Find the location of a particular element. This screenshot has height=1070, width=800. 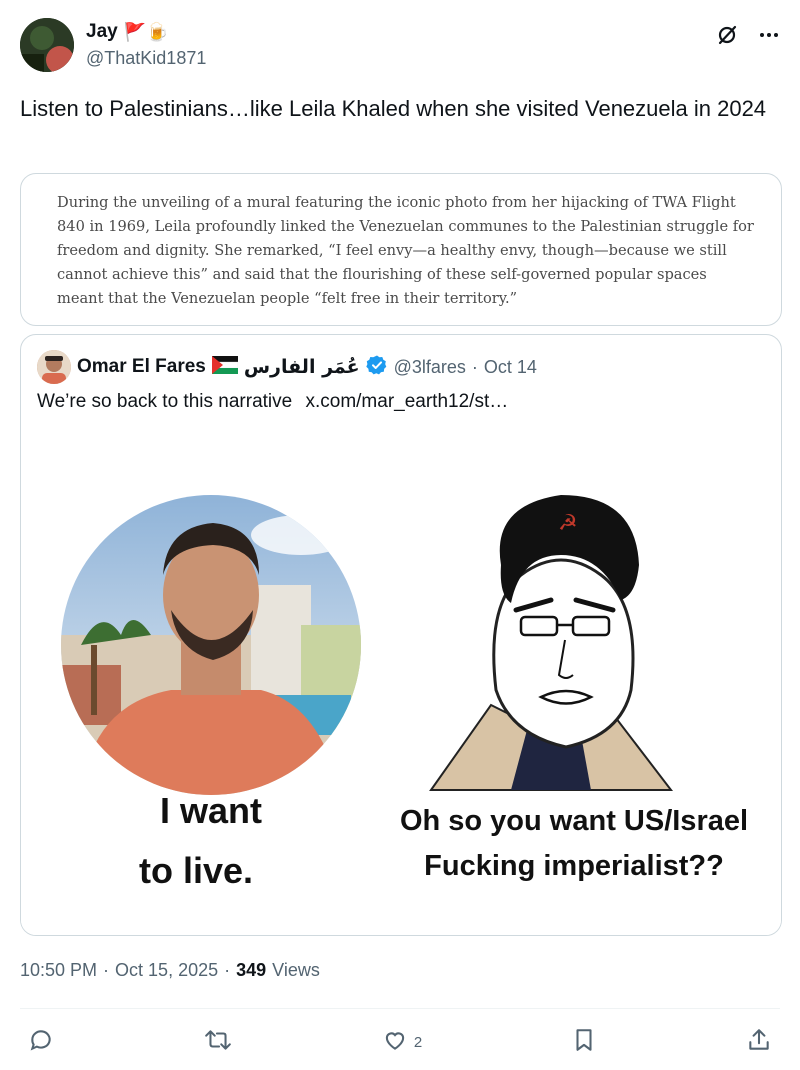

quoted-author-arabic-name: عُمَر الفارس is located at coordinates (301, 367).